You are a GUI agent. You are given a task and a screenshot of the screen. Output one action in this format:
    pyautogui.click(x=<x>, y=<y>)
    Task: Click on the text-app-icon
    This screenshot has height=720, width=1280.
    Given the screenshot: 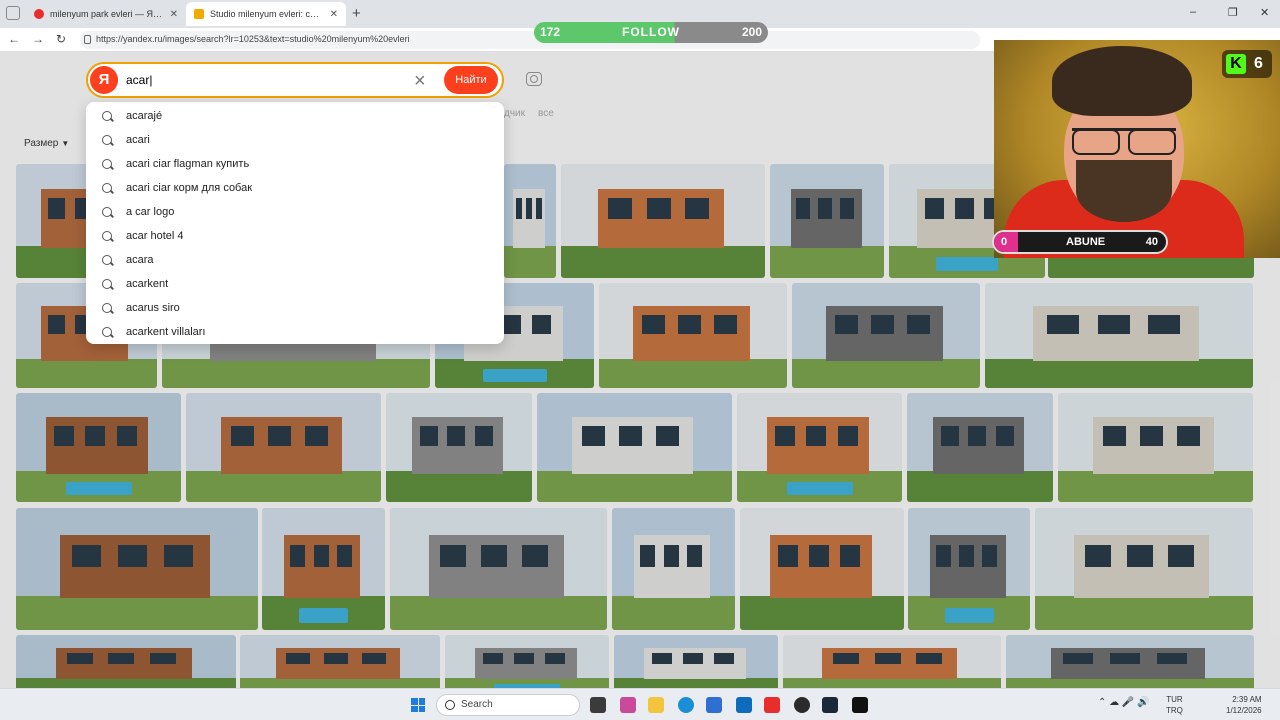 What is the action you would take?
    pyautogui.click(x=772, y=705)
    